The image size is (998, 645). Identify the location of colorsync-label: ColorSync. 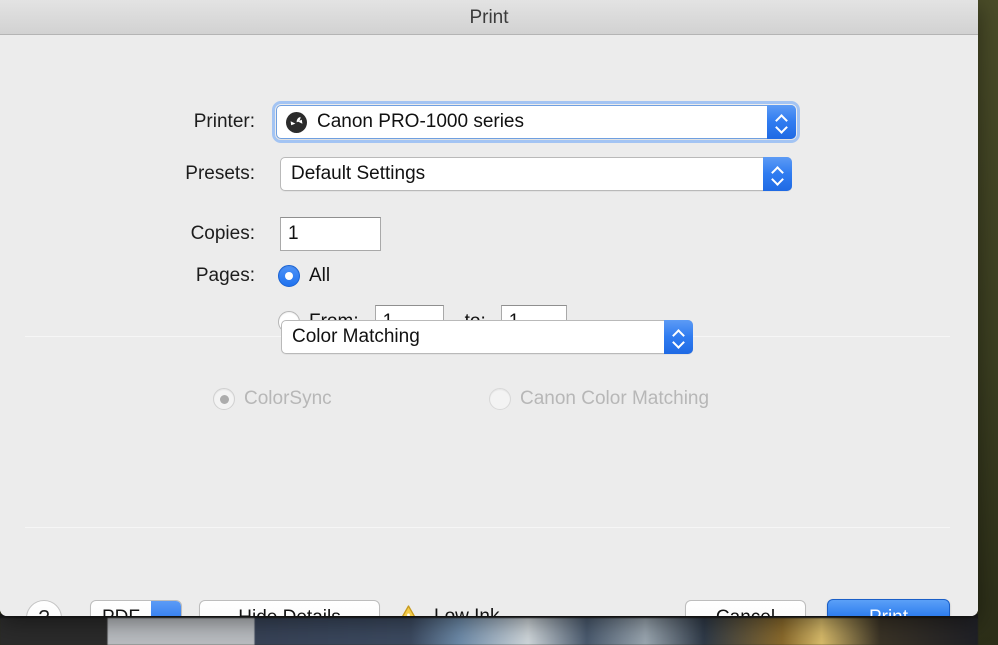
(288, 398).